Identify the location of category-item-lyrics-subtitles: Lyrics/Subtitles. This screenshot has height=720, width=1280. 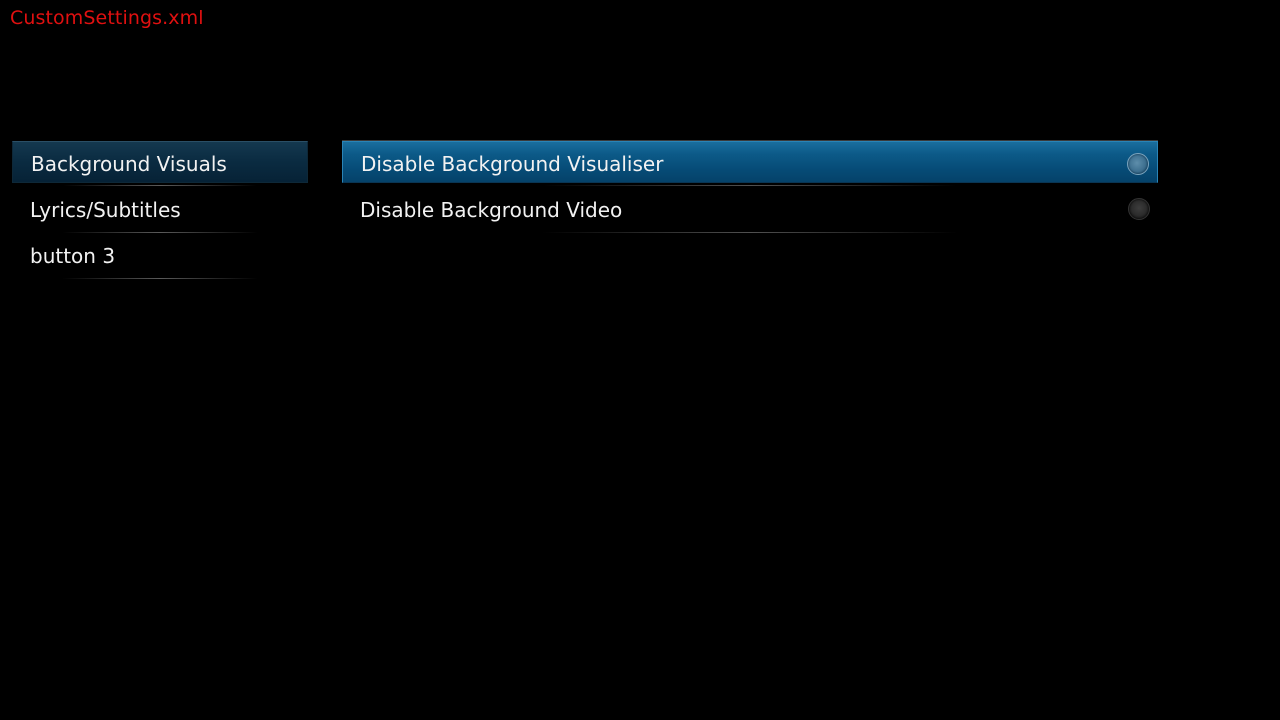
(160, 210).